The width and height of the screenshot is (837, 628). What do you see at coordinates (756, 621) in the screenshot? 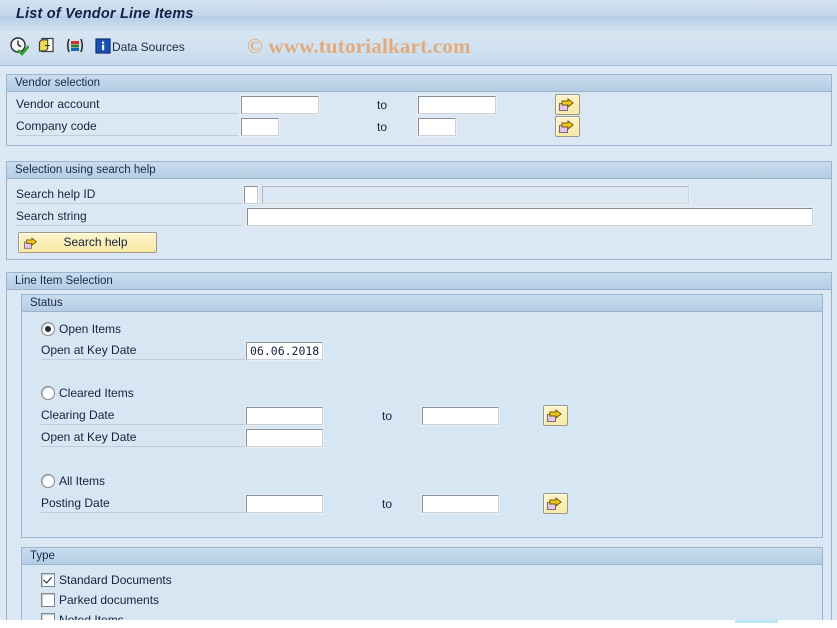
I see `bottom-edge-segment` at bounding box center [756, 621].